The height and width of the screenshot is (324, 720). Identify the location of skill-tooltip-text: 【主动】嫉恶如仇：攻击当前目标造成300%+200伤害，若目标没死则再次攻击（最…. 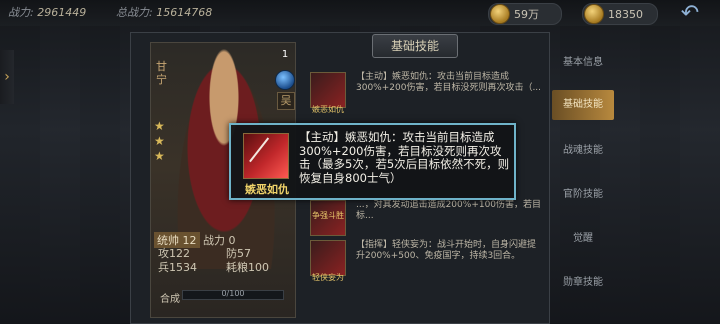
(404, 157).